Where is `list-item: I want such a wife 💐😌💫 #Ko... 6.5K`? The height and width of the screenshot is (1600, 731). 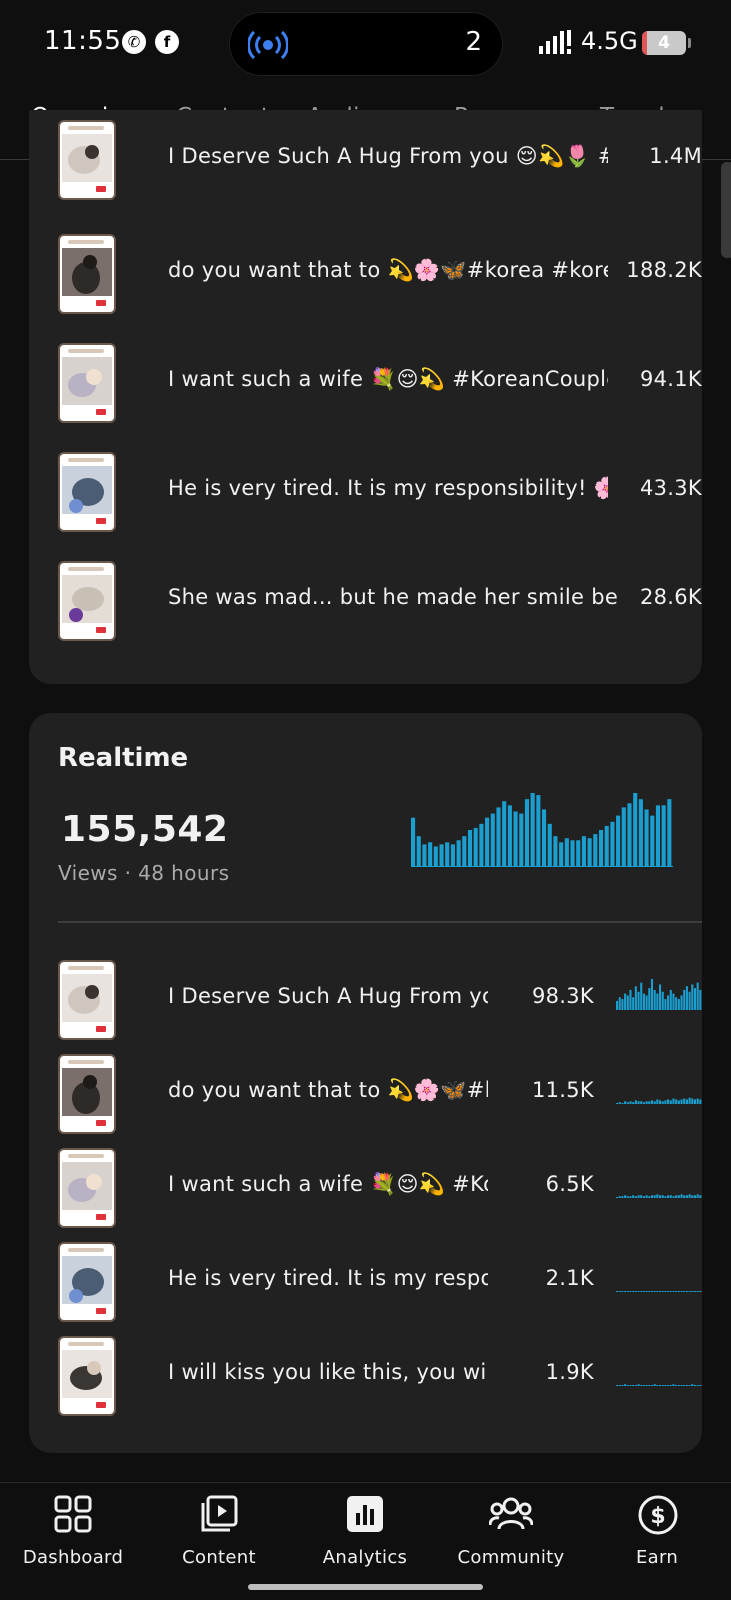
list-item: I want such a wife 💐😌💫 #Ko... 6.5K is located at coordinates (380, 1188).